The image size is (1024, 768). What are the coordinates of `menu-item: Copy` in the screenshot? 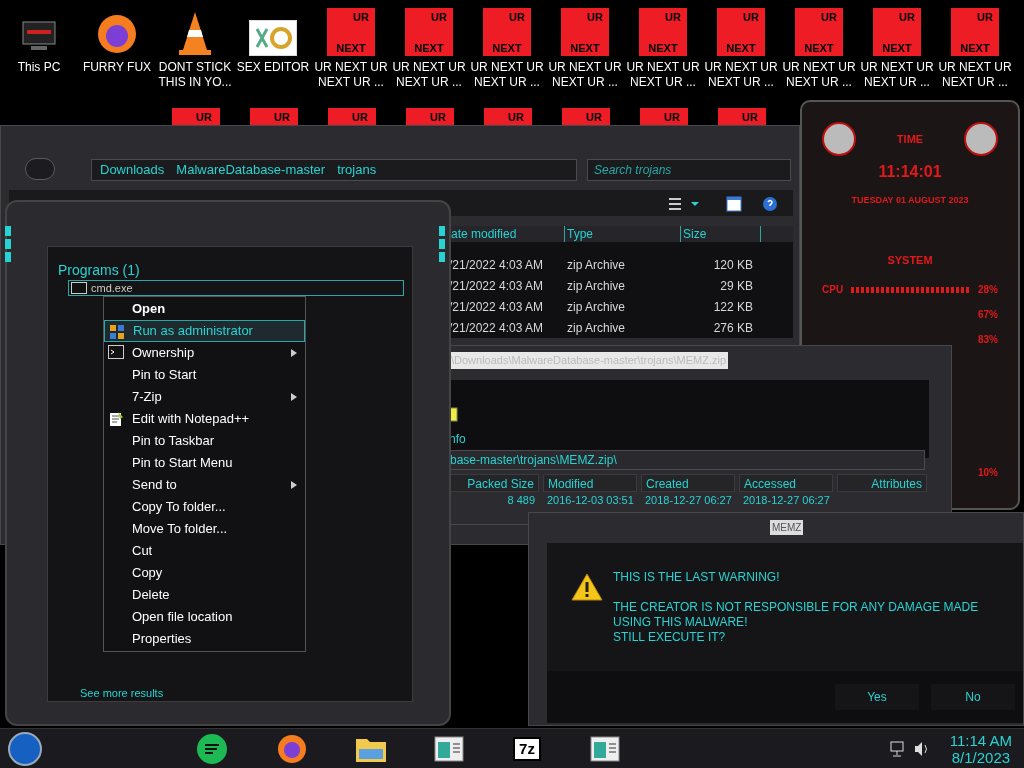 It's located at (204, 573).